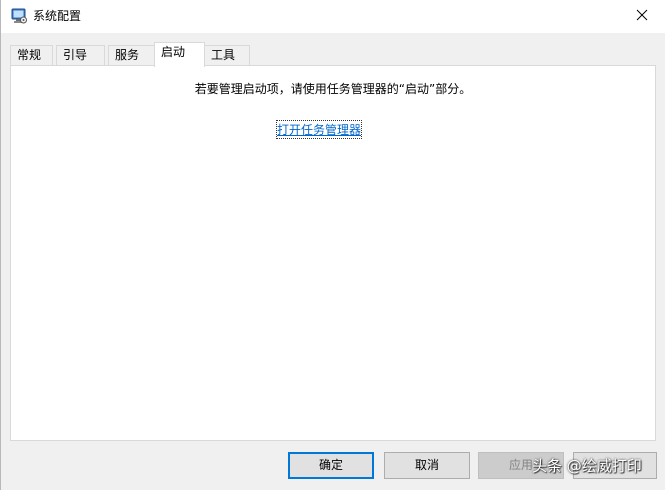  Describe the element at coordinates (131, 55) in the screenshot. I see `tab-services: 服务` at that location.